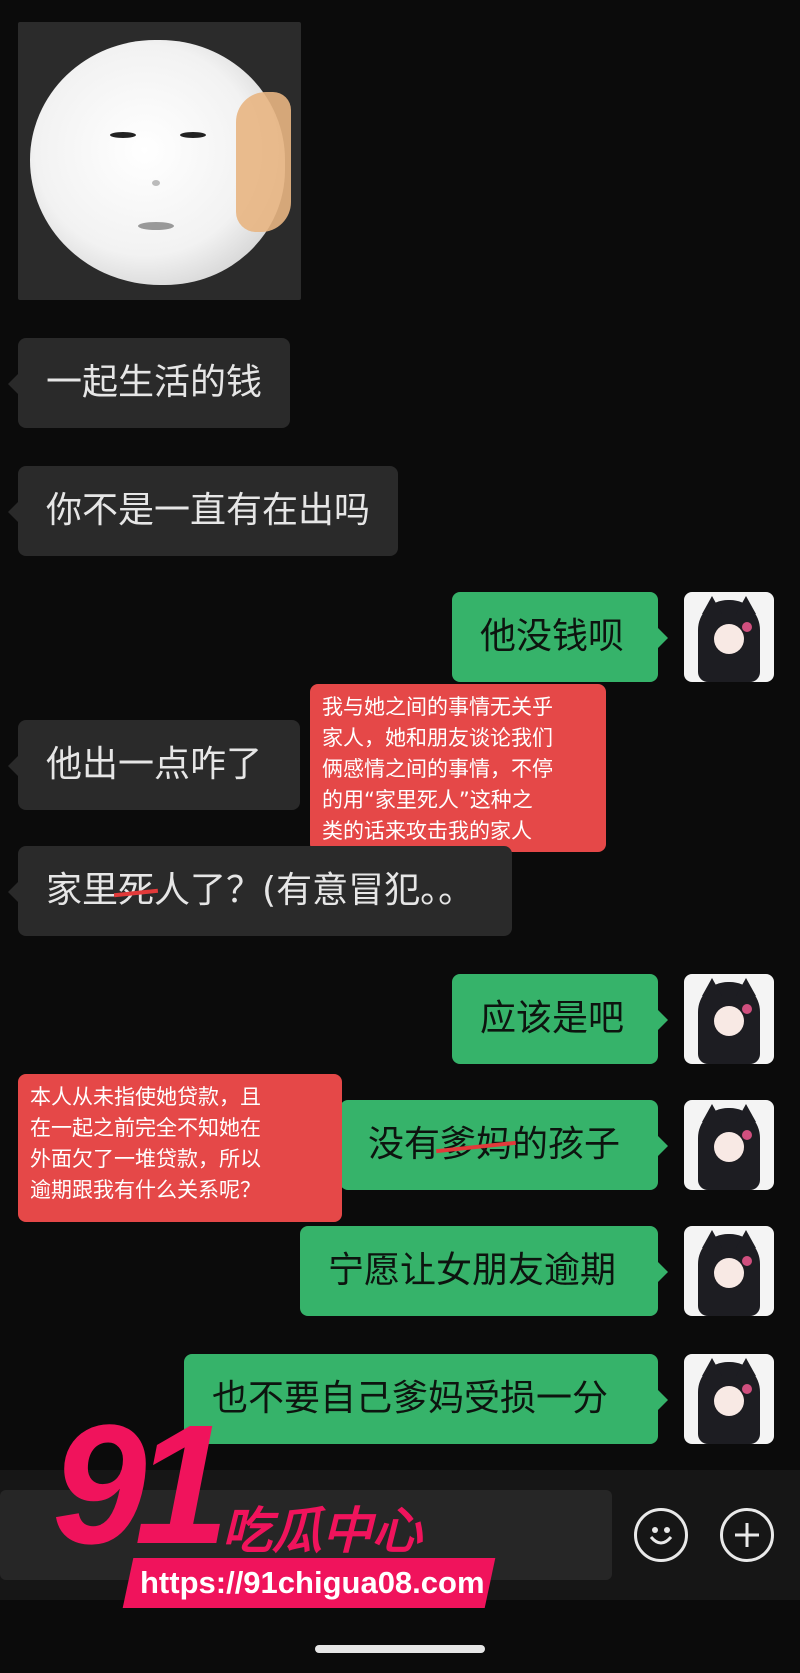 This screenshot has height=1673, width=800. I want to click on smiley-face-glyph, so click(661, 1536).